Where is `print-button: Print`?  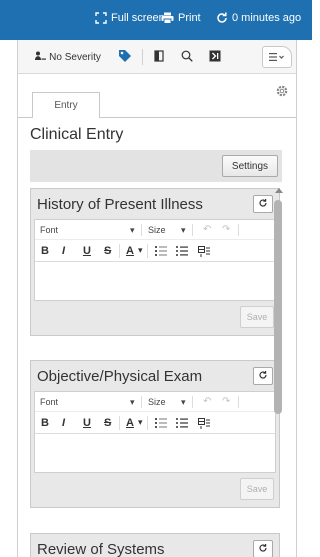
print-button: Print is located at coordinates (181, 18).